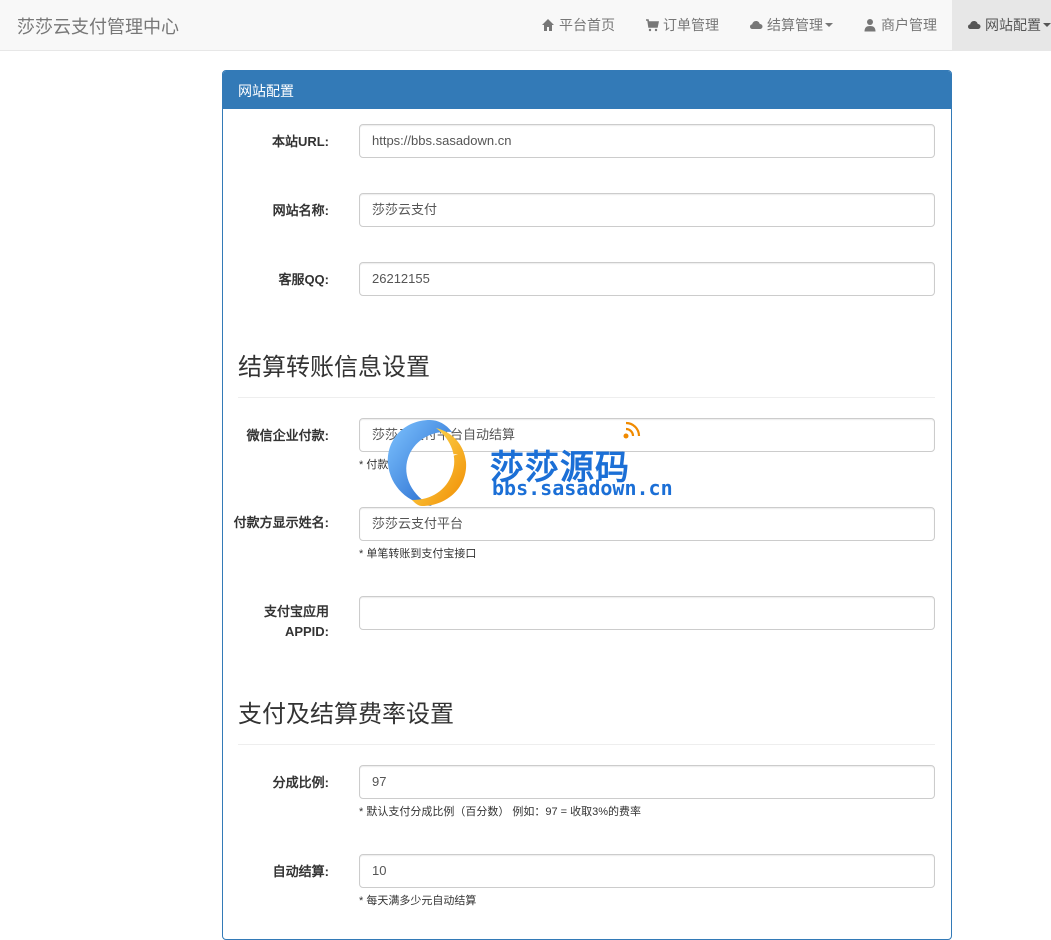 The width and height of the screenshot is (1051, 940). Describe the element at coordinates (647, 782) in the screenshot. I see `split-ratio-input: 97` at that location.